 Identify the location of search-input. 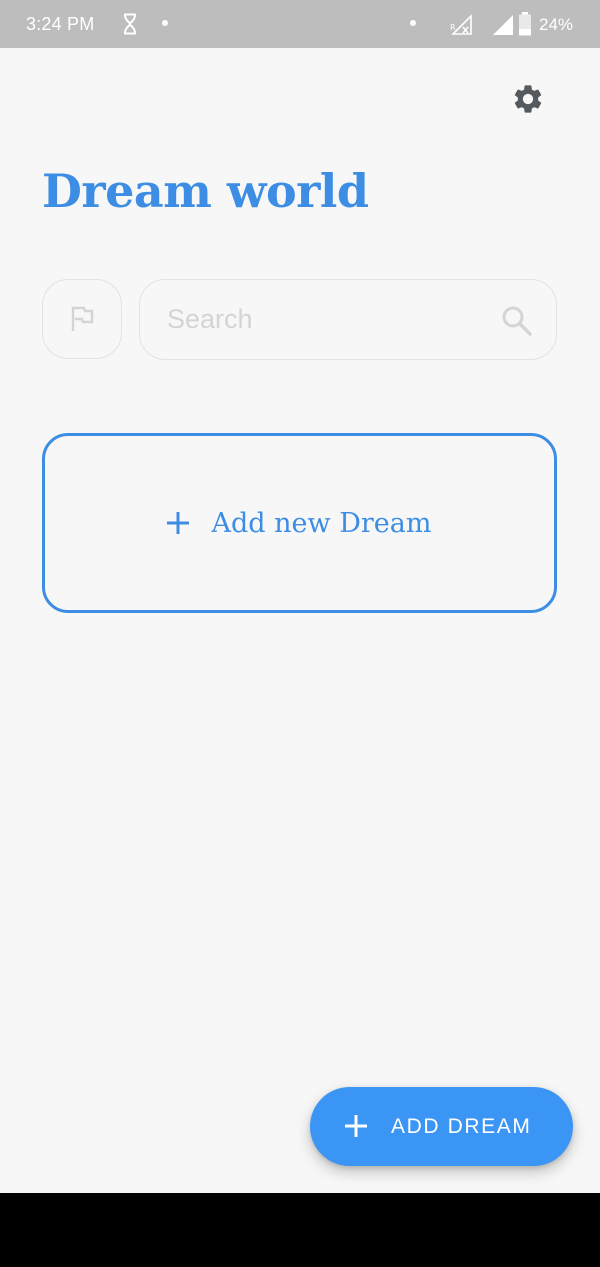
(327, 319).